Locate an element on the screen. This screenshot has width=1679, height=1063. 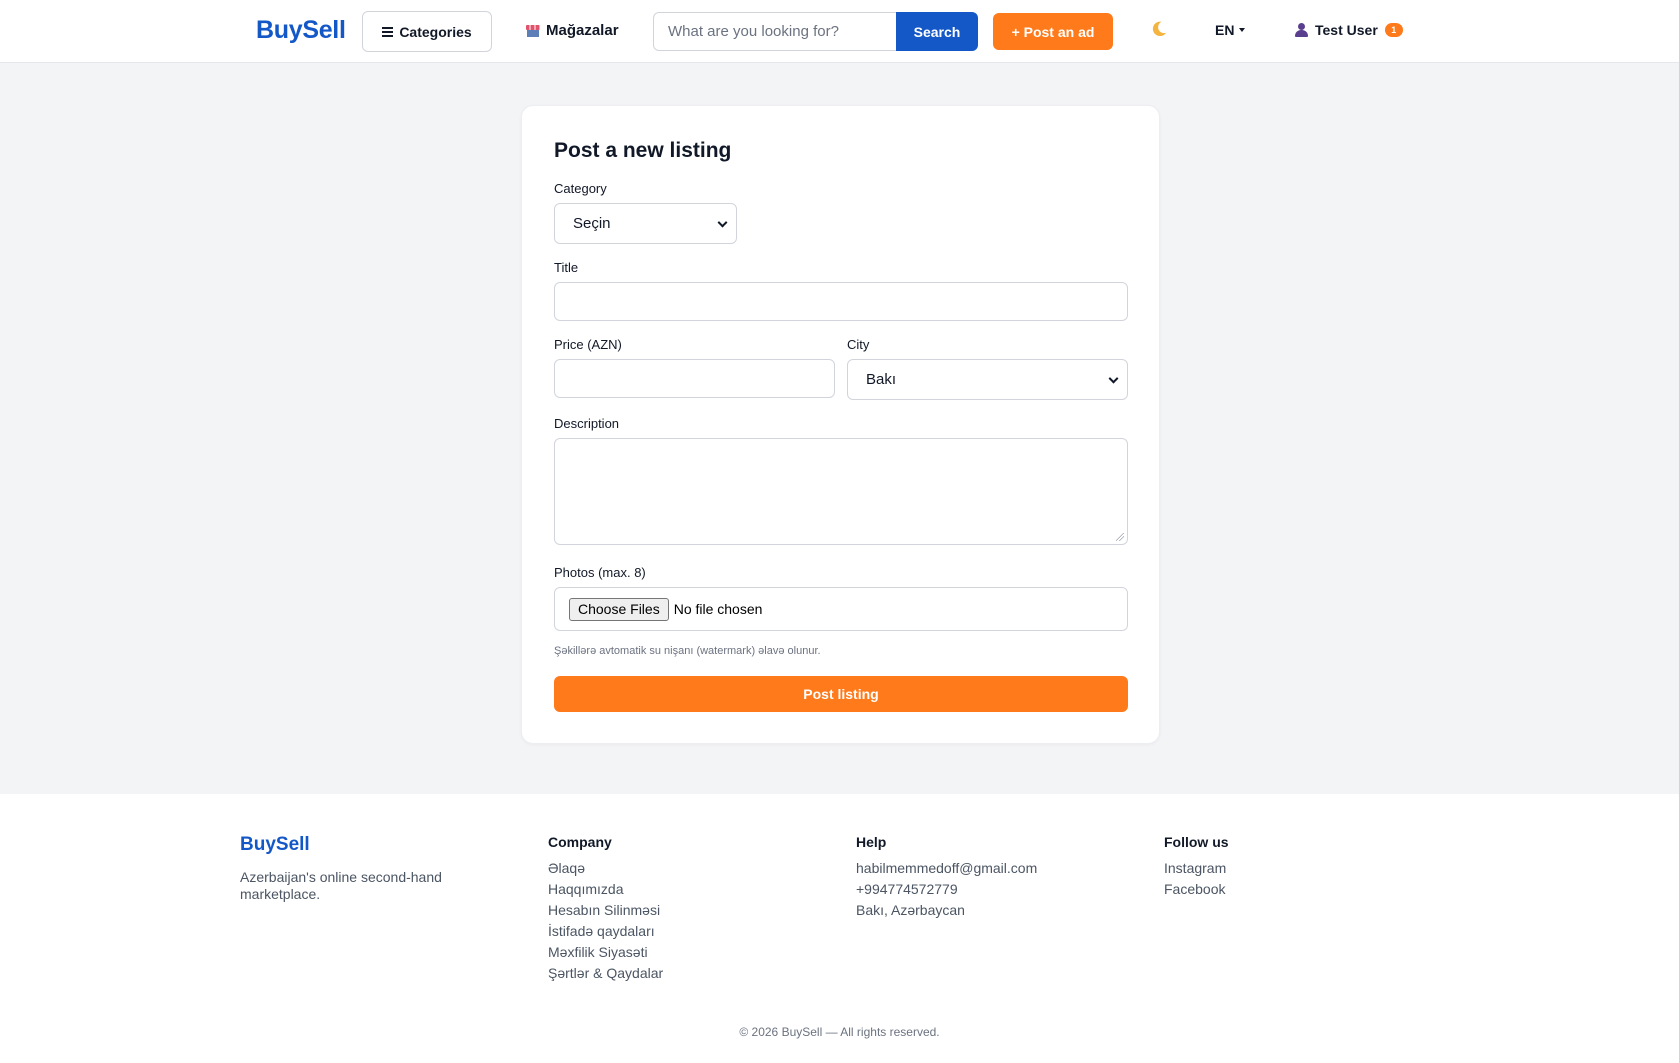
description-label: Description is located at coordinates (587, 423).